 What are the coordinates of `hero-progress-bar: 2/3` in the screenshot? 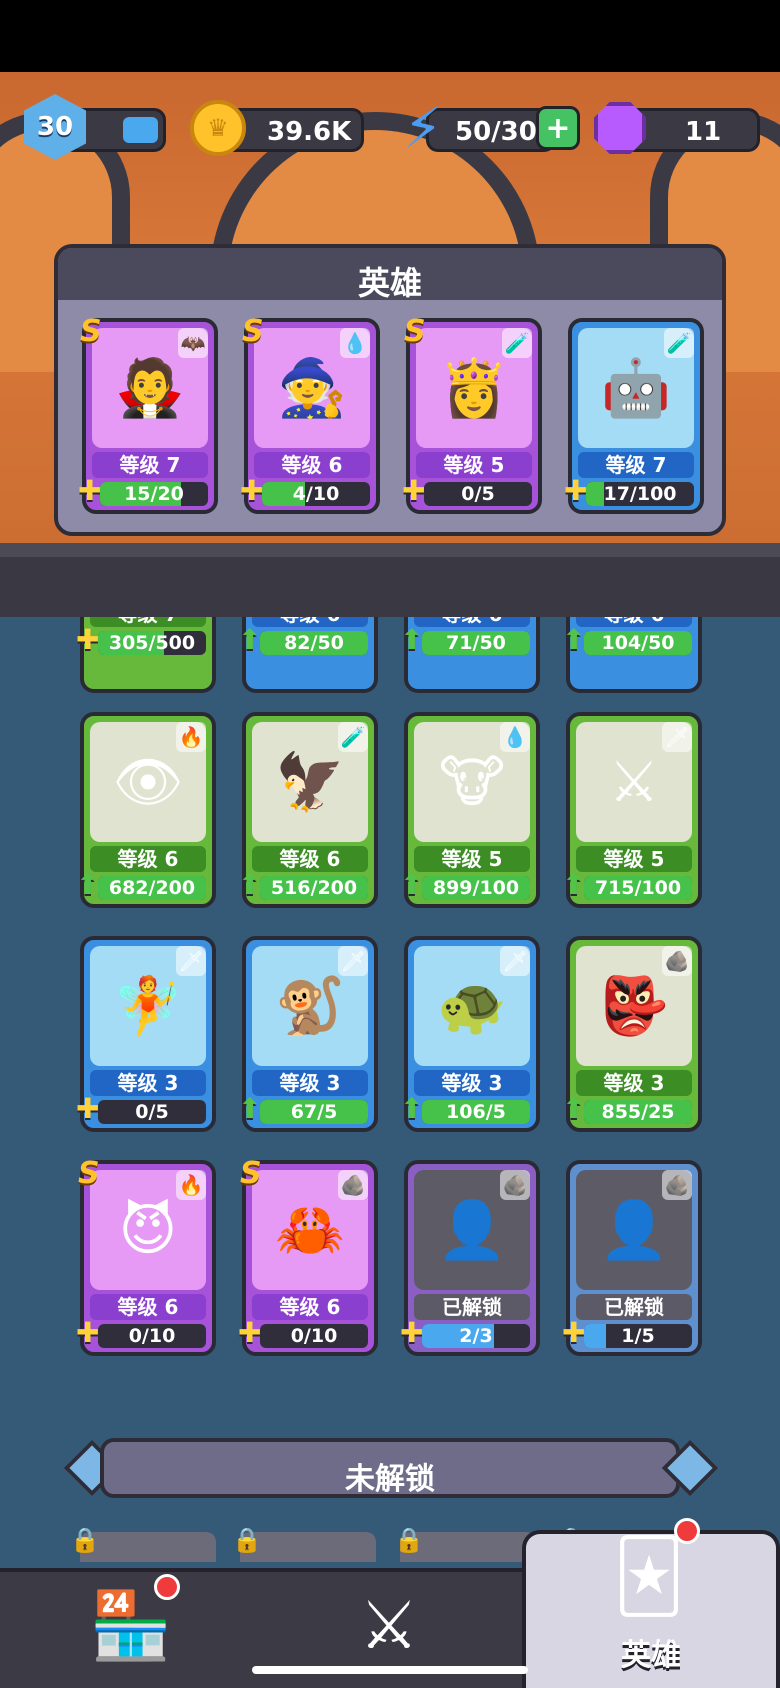 It's located at (476, 1336).